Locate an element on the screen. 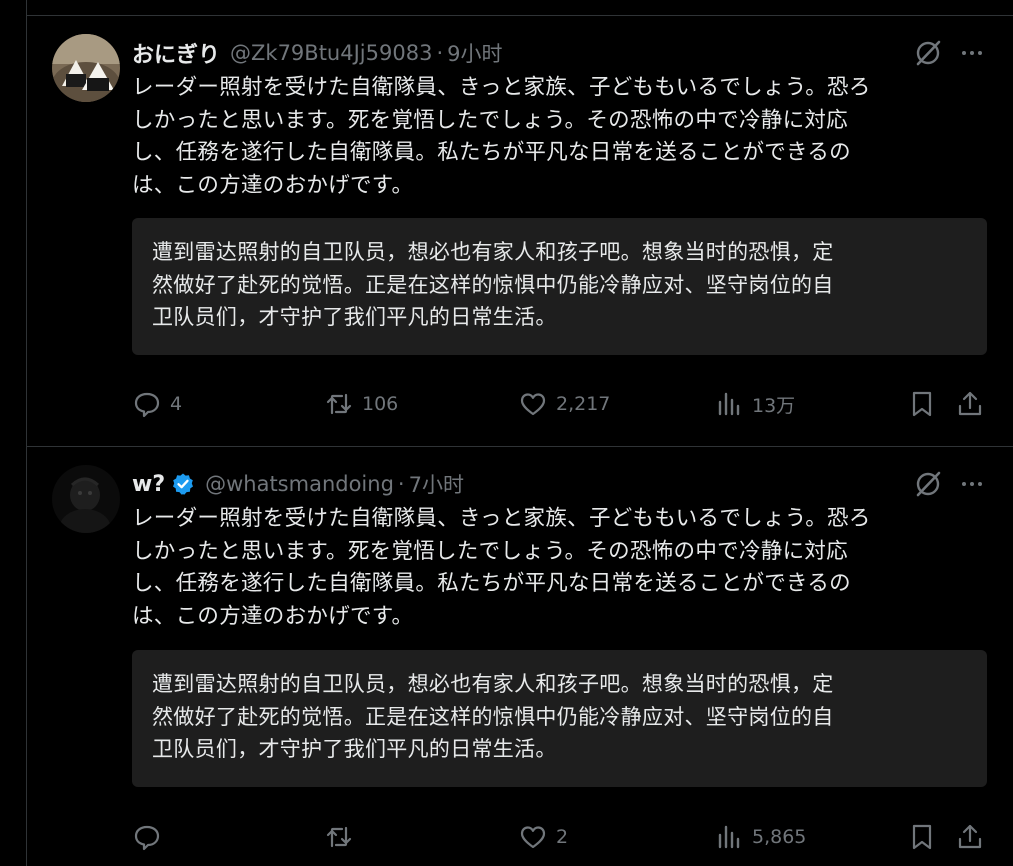 The width and height of the screenshot is (1013, 866). retweet-button is located at coordinates (343, 837).